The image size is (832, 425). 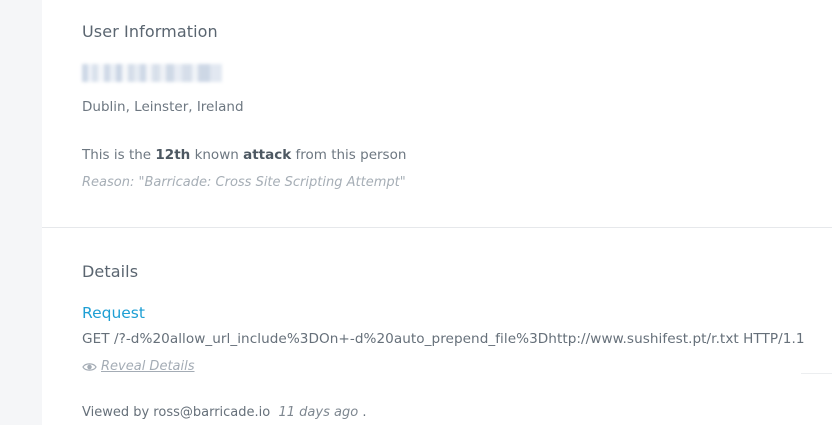 I want to click on reveal-details-link: Reveal Details, so click(x=138, y=366).